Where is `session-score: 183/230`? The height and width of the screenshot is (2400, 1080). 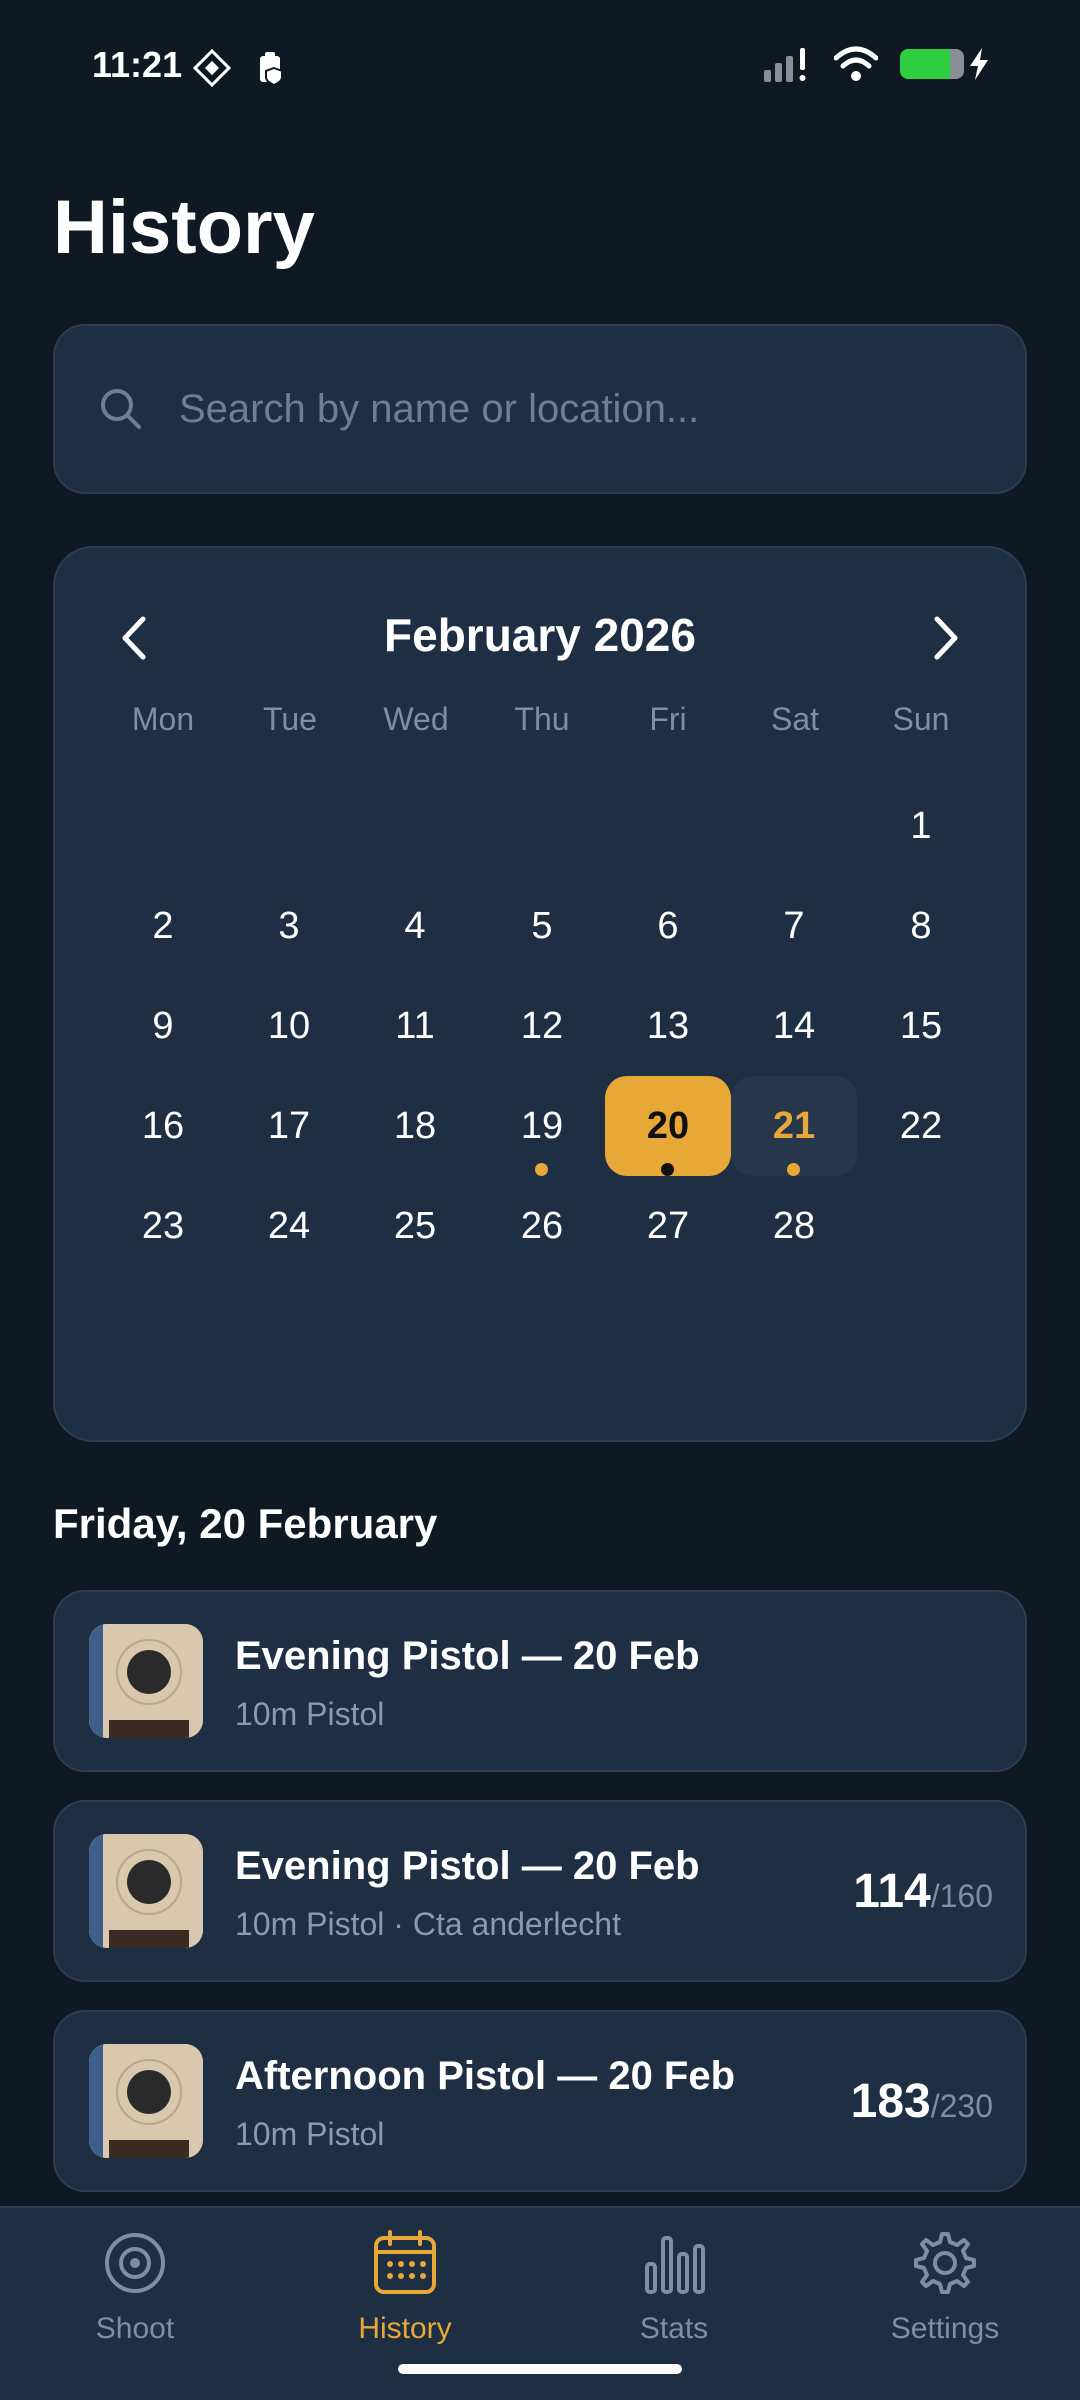 session-score: 183/230 is located at coordinates (922, 2101).